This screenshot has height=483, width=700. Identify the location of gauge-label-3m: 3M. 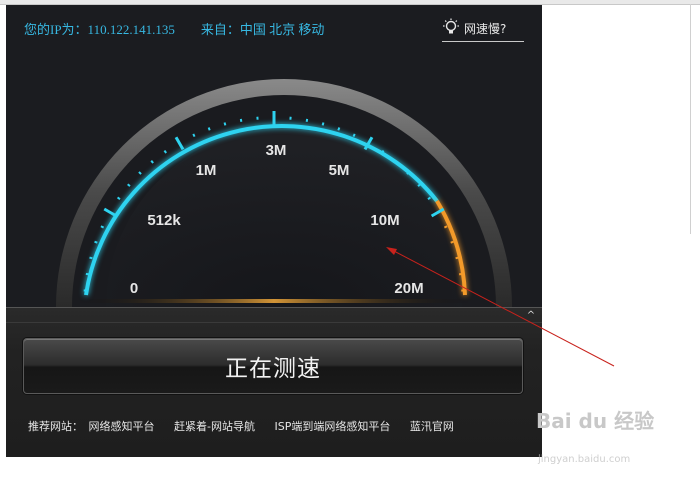
(276, 150).